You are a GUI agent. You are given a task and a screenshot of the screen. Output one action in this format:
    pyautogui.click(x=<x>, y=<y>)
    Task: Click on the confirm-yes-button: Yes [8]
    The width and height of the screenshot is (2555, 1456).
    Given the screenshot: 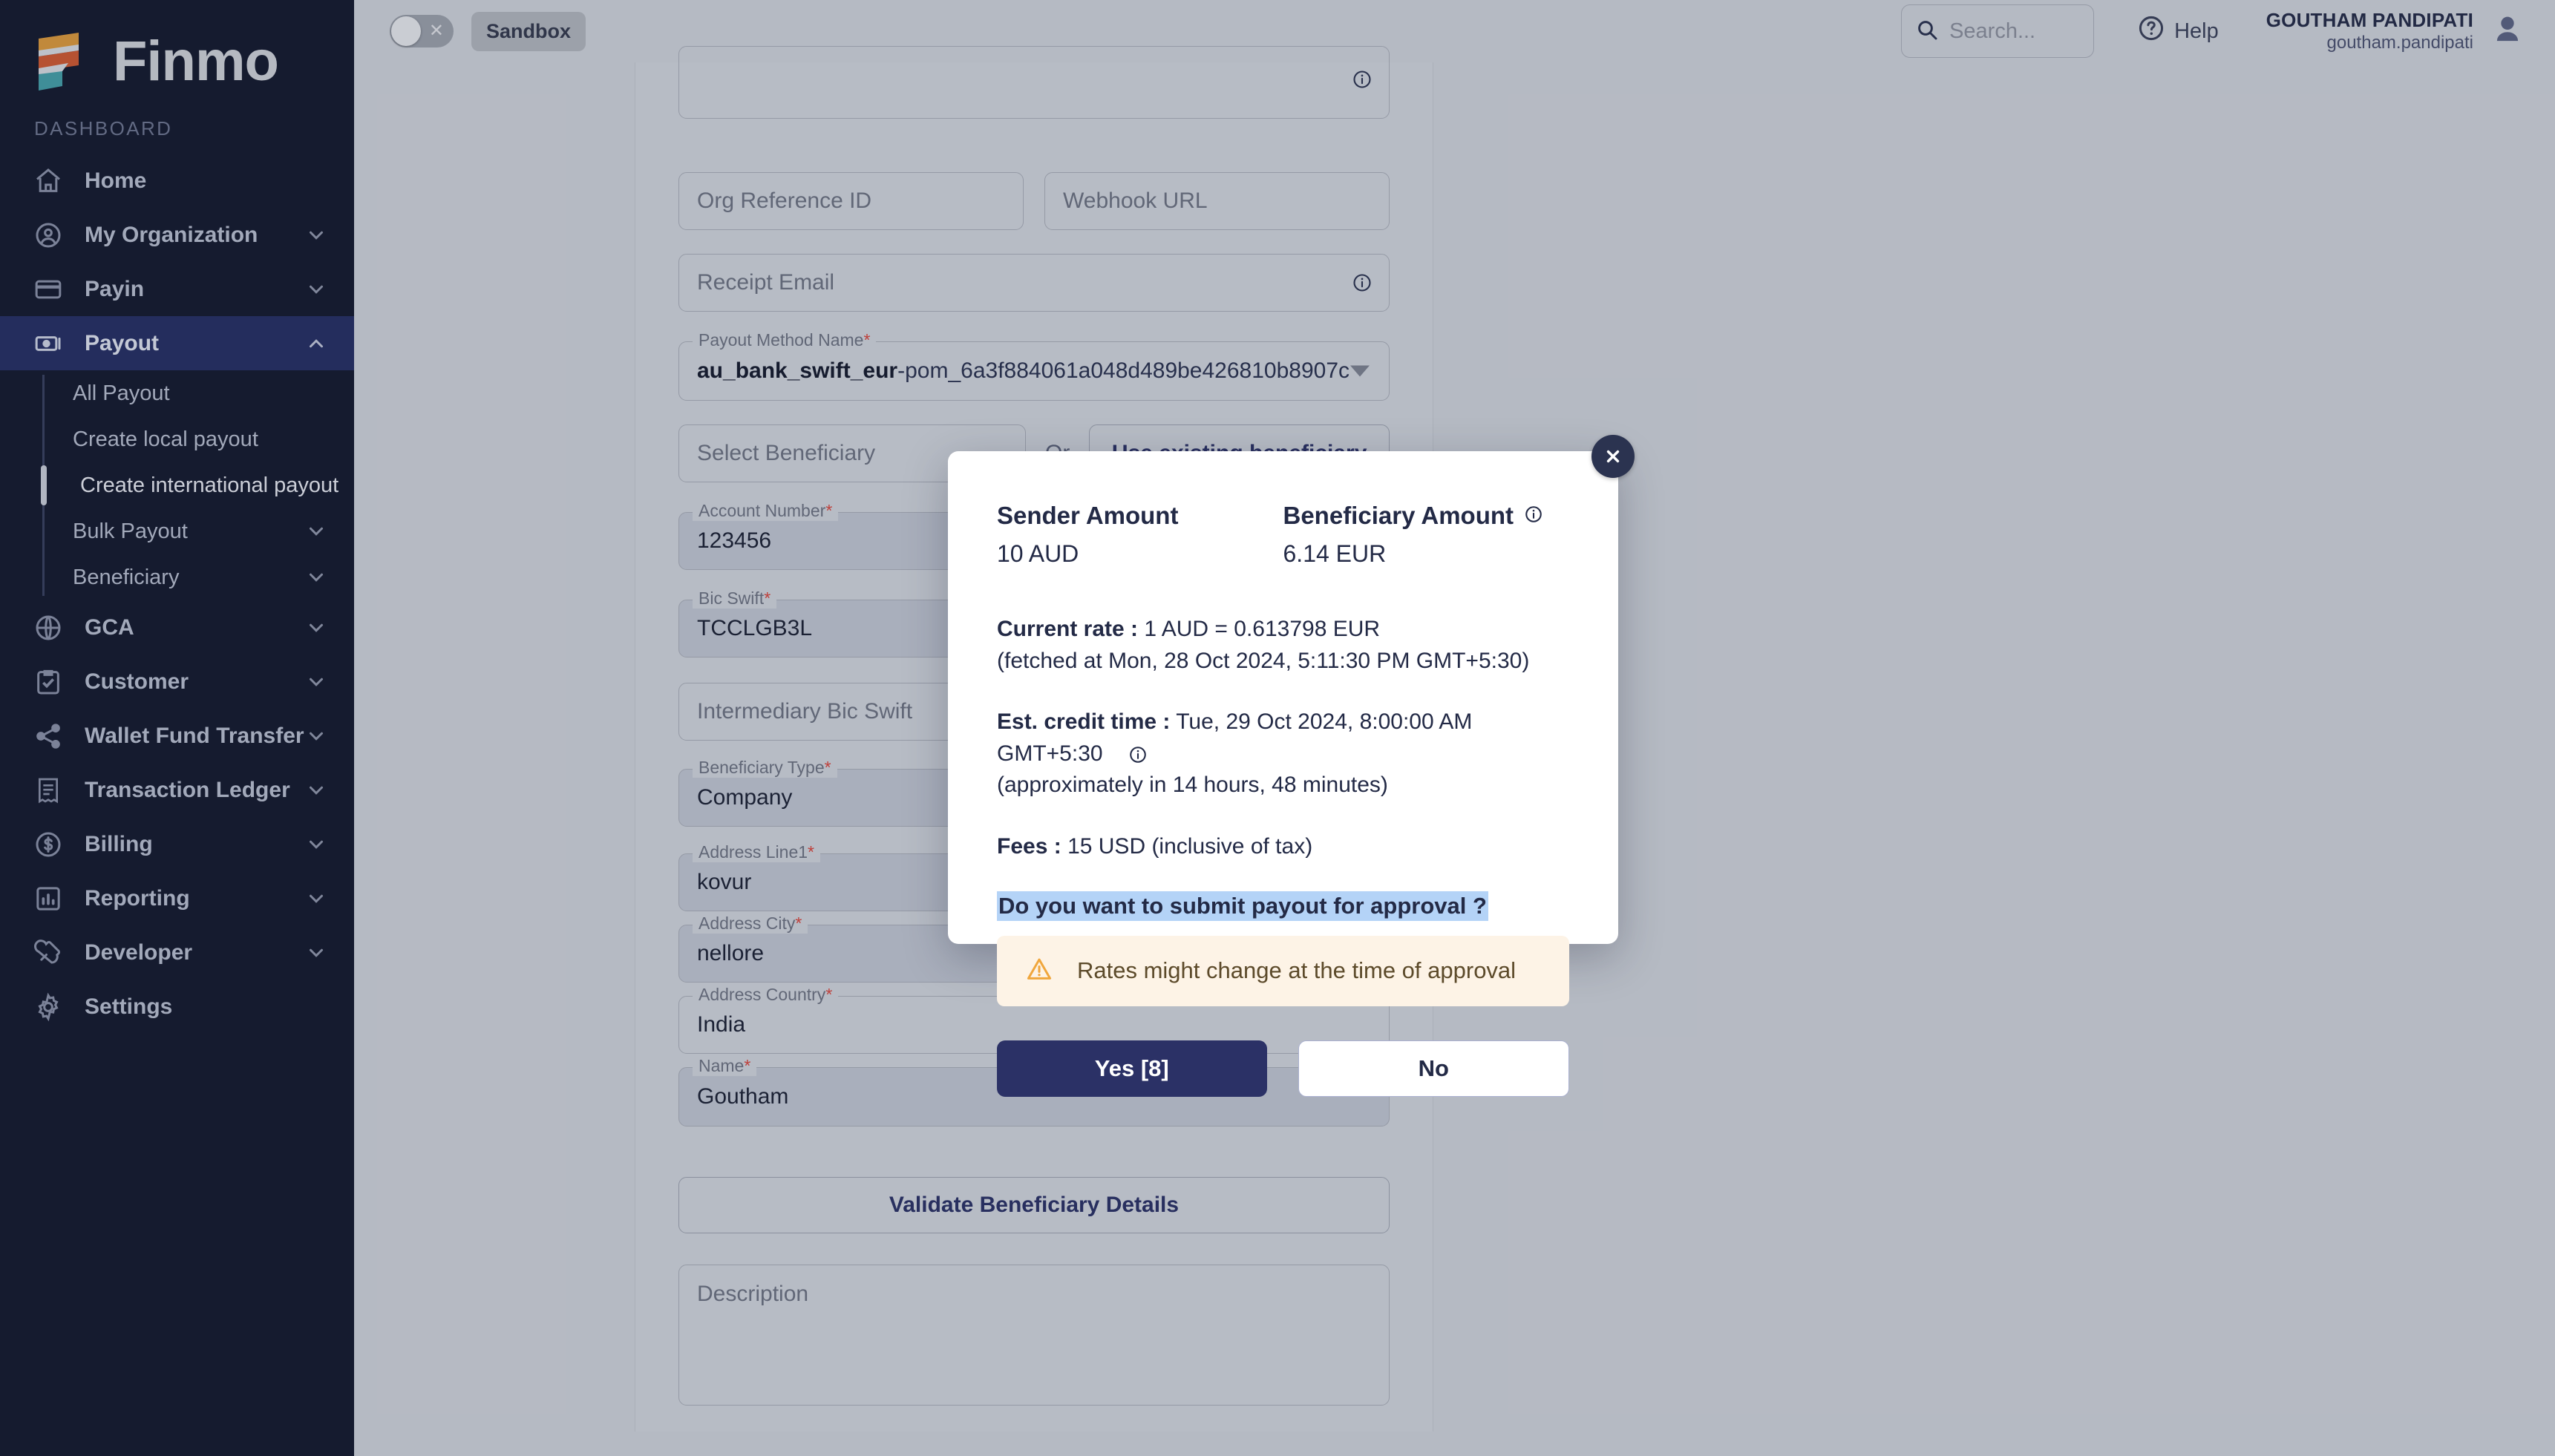 What is the action you would take?
    pyautogui.click(x=1132, y=1069)
    